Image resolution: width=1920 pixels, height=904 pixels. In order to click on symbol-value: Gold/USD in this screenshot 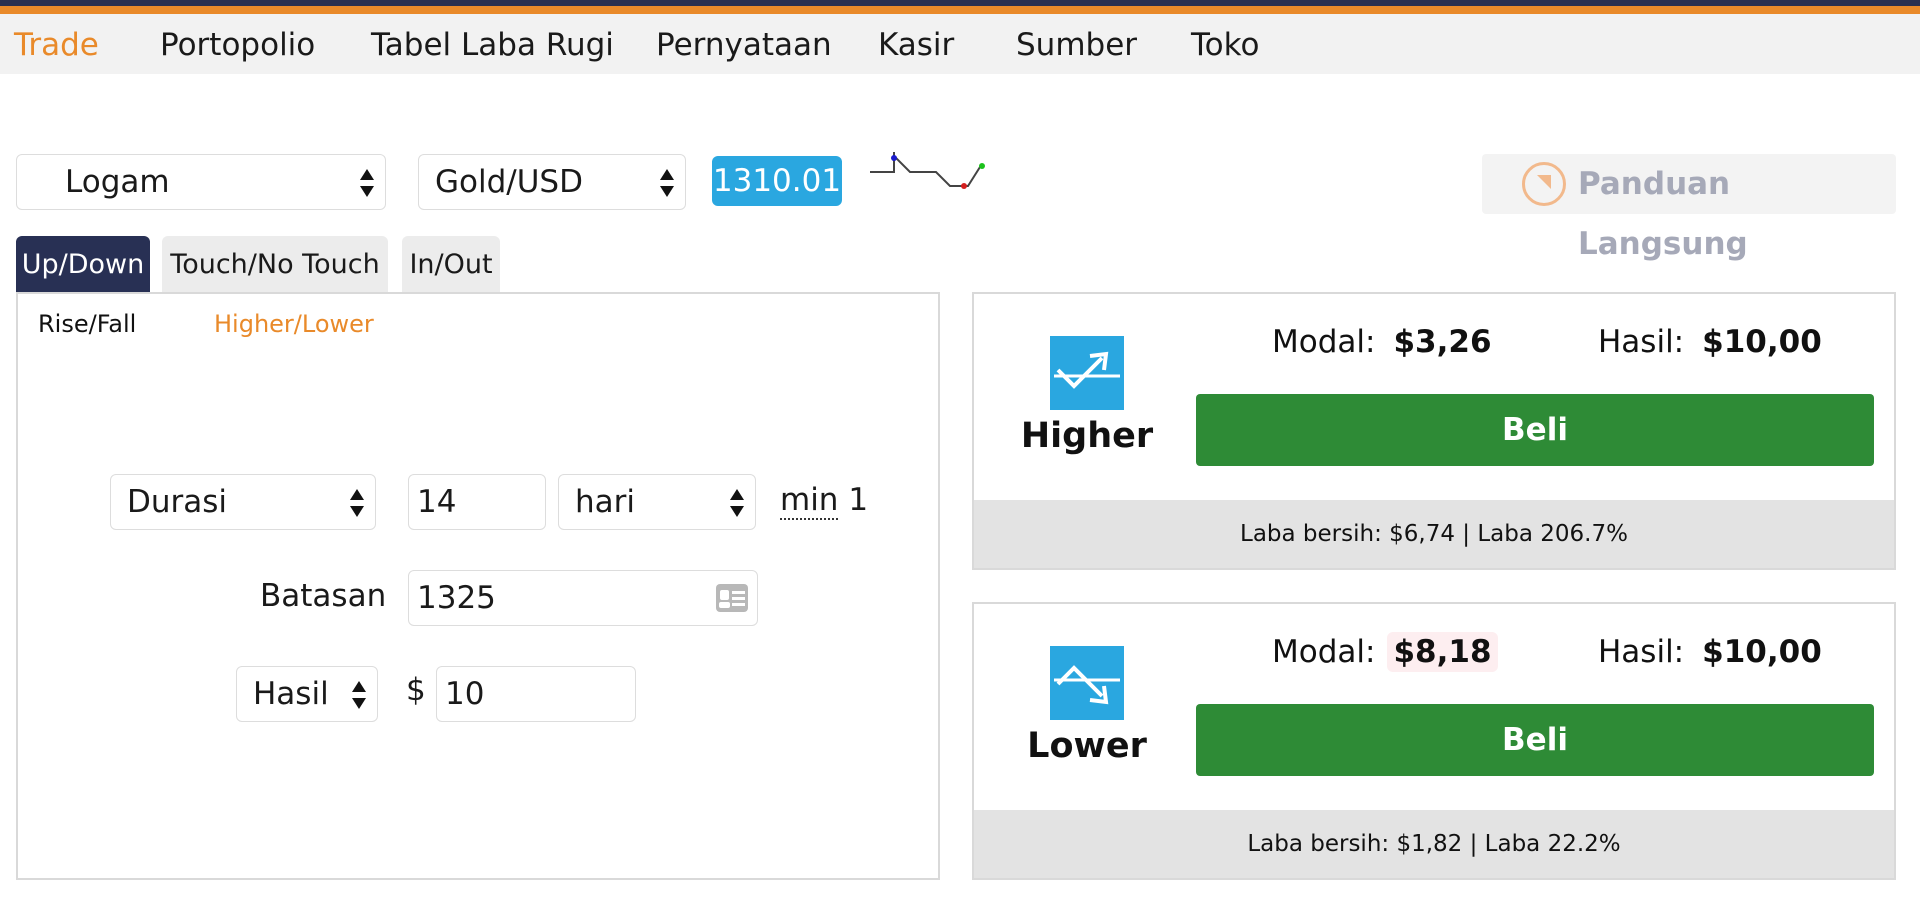, I will do `click(509, 182)`.